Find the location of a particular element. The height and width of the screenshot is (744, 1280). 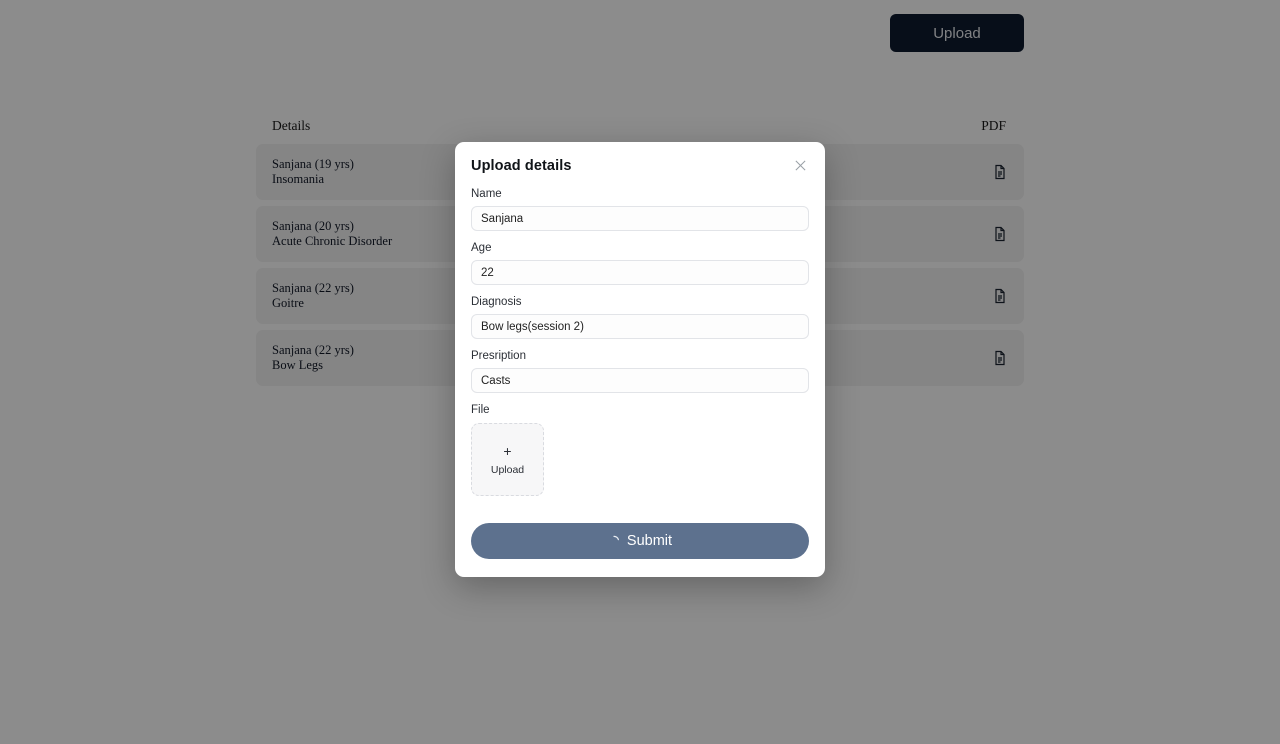

age-label: Age is located at coordinates (481, 248).